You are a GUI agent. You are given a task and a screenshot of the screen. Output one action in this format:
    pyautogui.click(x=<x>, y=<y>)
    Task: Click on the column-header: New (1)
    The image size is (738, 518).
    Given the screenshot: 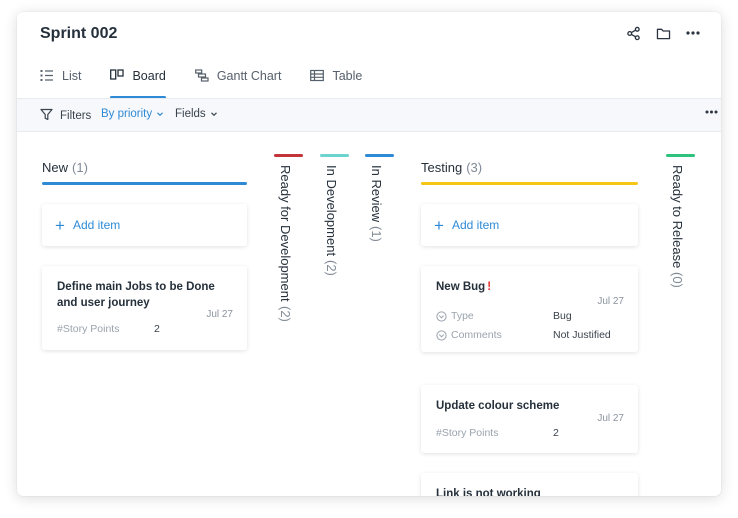 What is the action you would take?
    pyautogui.click(x=65, y=167)
    